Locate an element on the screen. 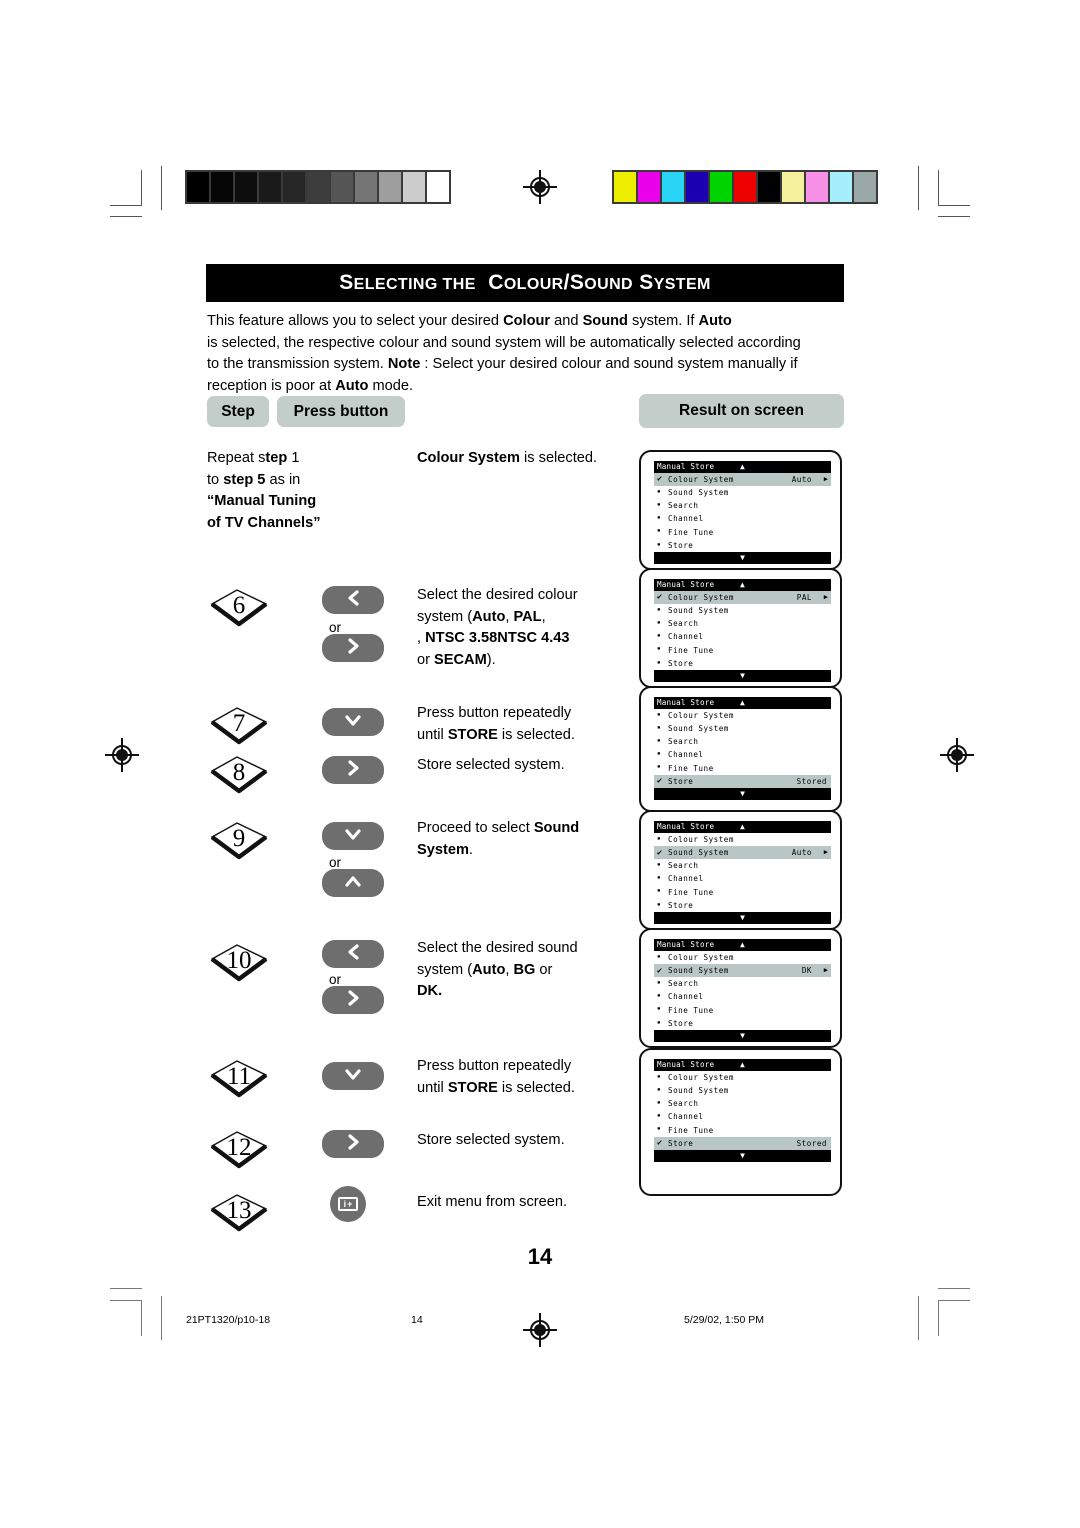 This screenshot has width=1080, height=1528. step-text-fragment: PAL is located at coordinates (527, 616).